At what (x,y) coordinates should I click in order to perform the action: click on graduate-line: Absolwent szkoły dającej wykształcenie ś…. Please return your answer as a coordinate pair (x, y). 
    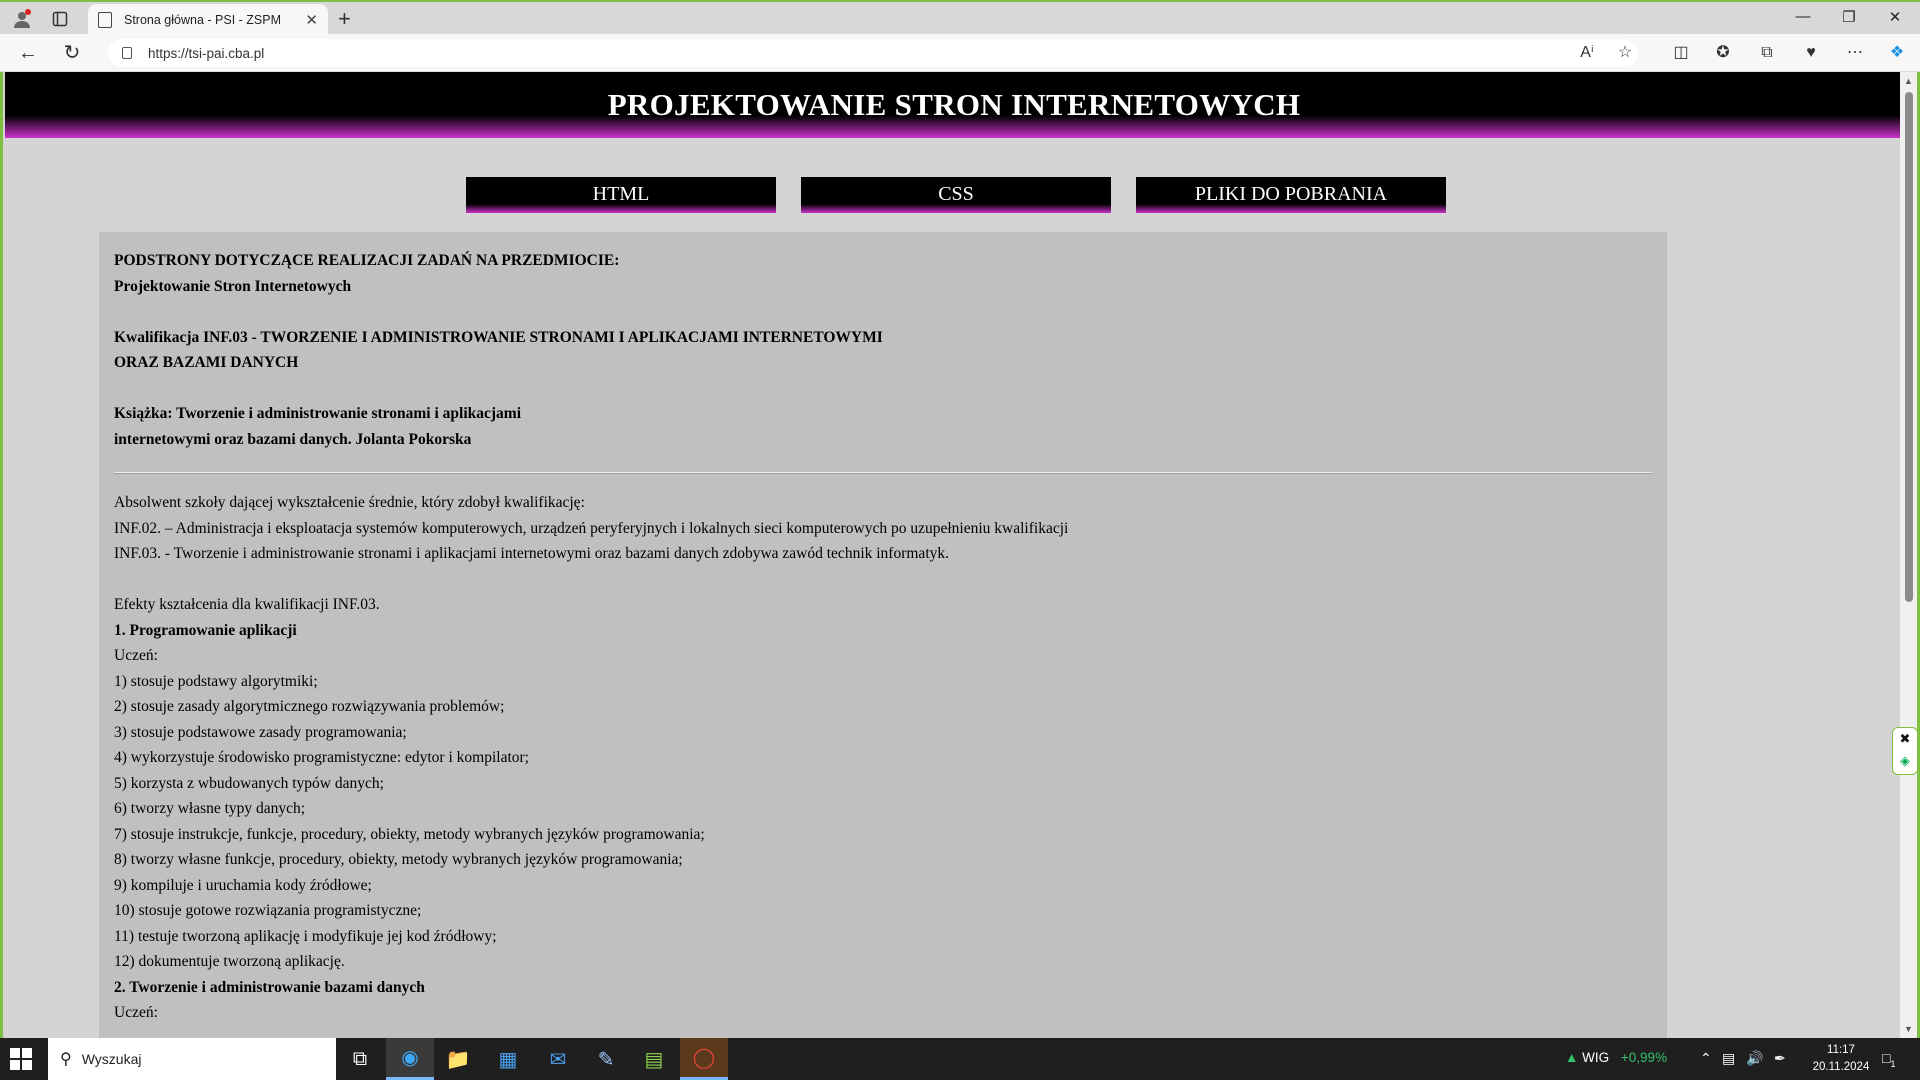
    Looking at the image, I should click on (349, 502).